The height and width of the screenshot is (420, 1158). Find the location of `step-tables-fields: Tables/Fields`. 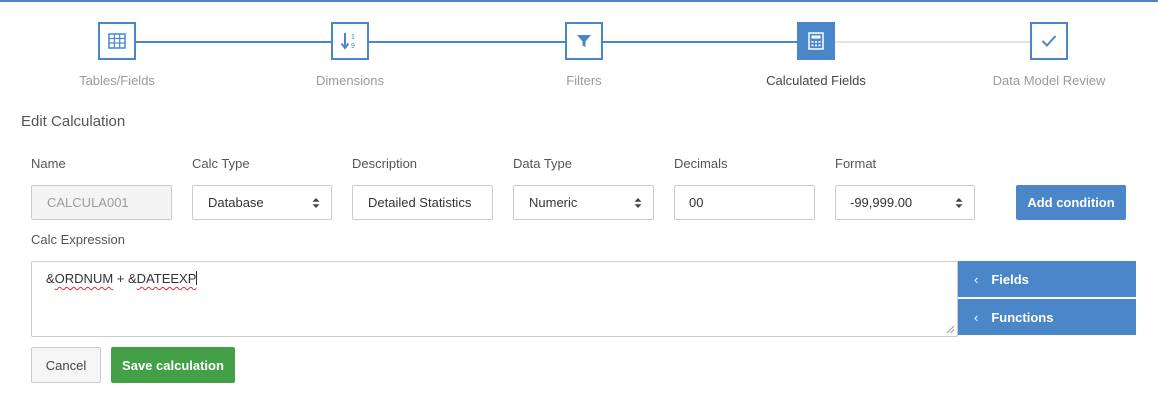

step-tables-fields: Tables/Fields is located at coordinates (117, 55).